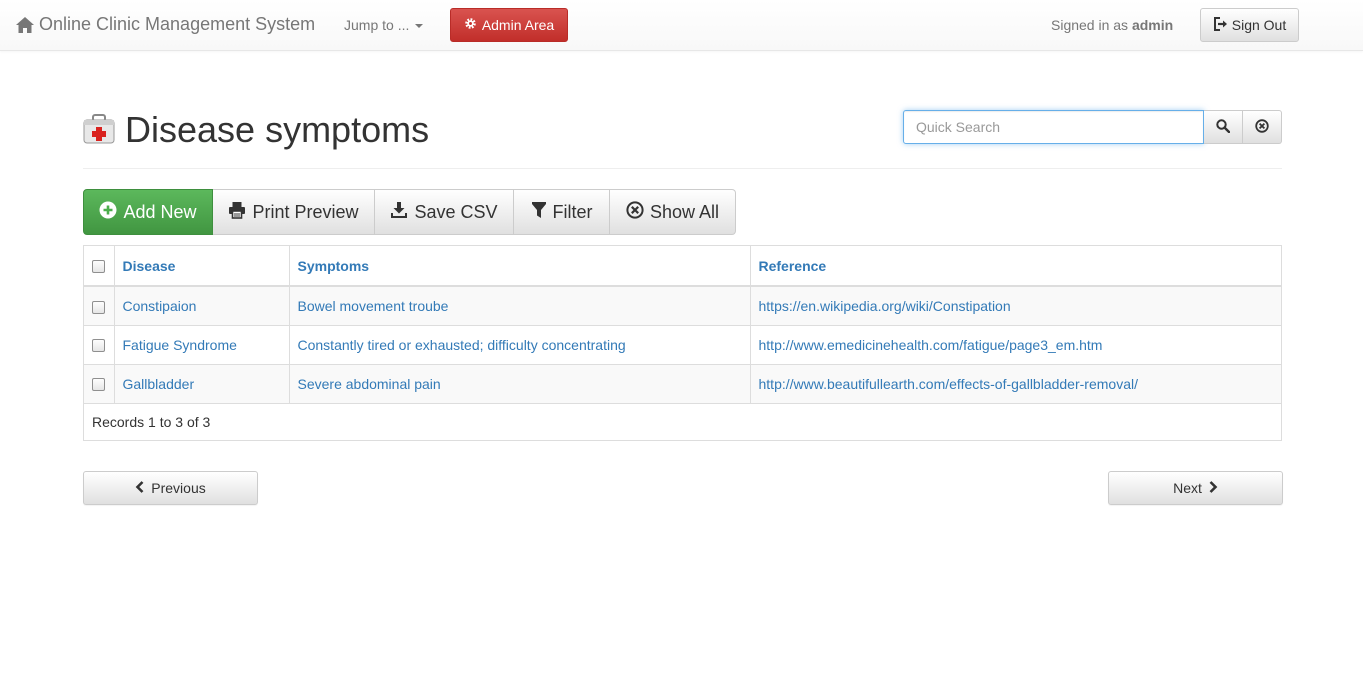 This screenshot has height=676, width=1363. Describe the element at coordinates (682, 168) in the screenshot. I see `header-divider` at that location.